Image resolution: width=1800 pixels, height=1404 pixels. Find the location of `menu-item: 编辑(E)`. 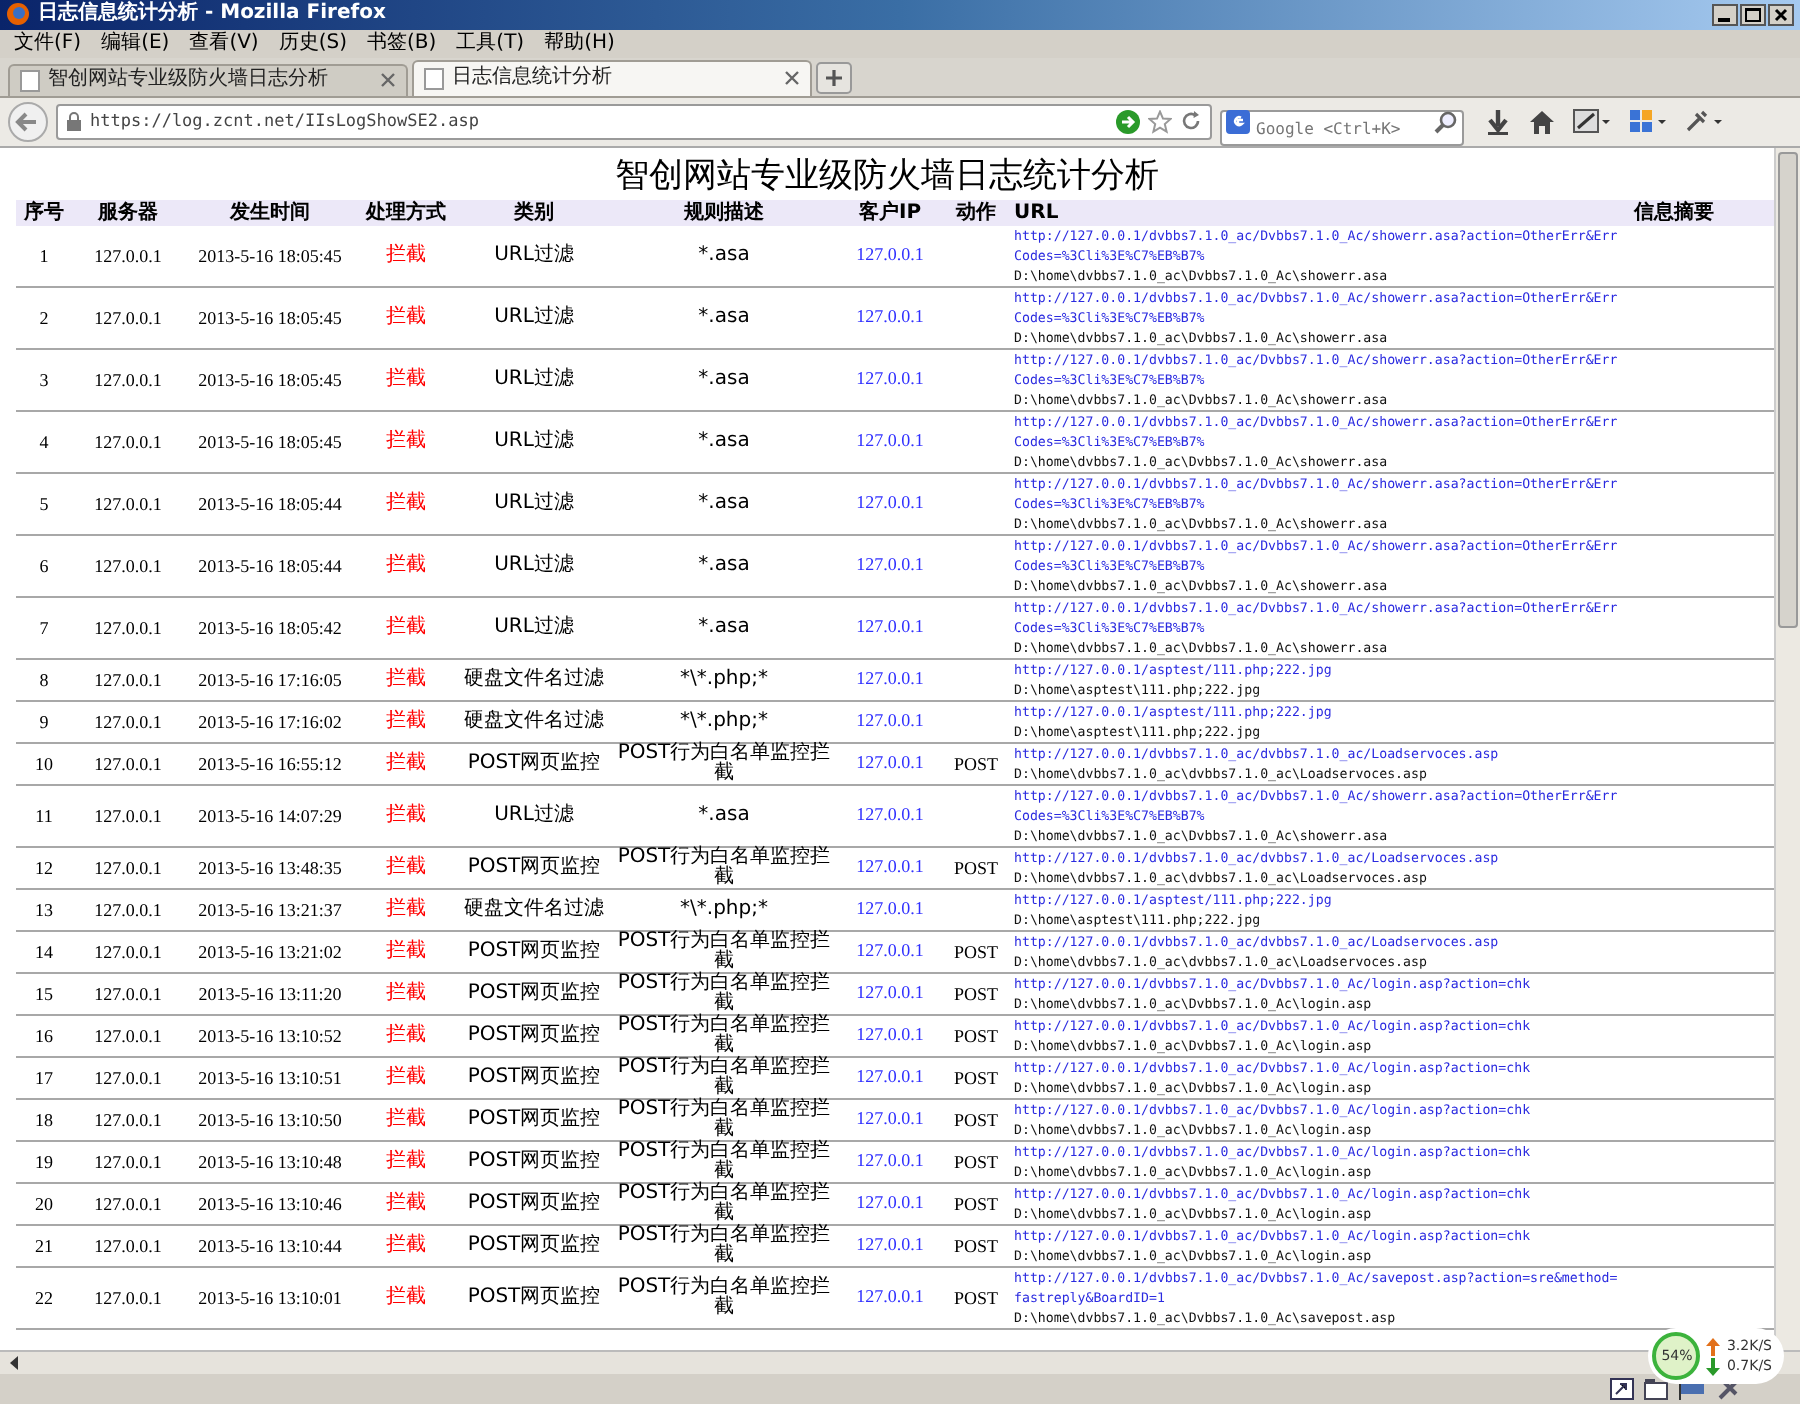

menu-item: 编辑(E) is located at coordinates (135, 43).